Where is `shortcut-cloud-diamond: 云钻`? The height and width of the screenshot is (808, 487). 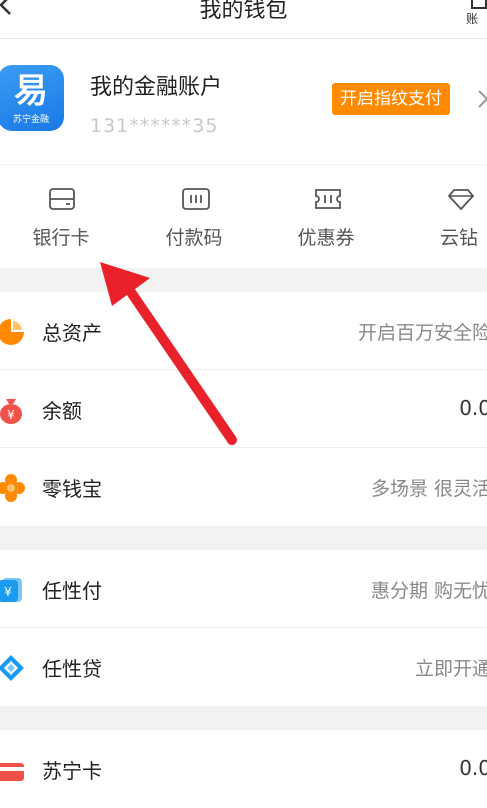
shortcut-cloud-diamond: 云钻 is located at coordinates (445, 215).